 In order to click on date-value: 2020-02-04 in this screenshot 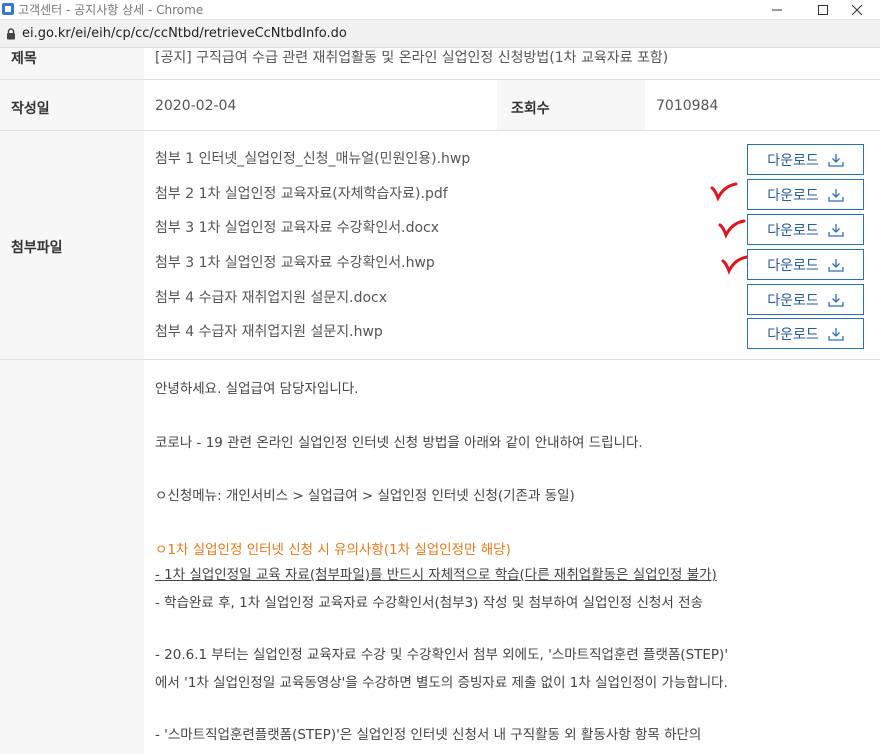, I will do `click(196, 106)`.